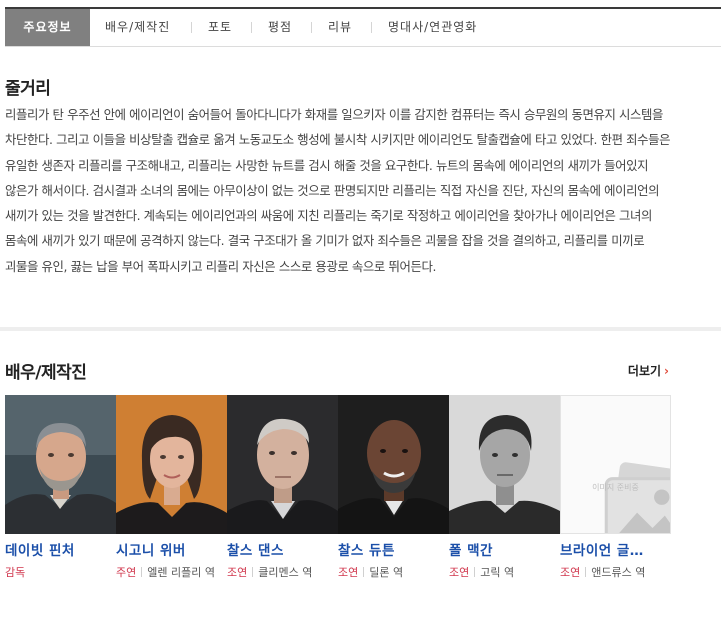 This screenshot has height=625, width=721. I want to click on synopsis-title: 줄거리, so click(28, 89).